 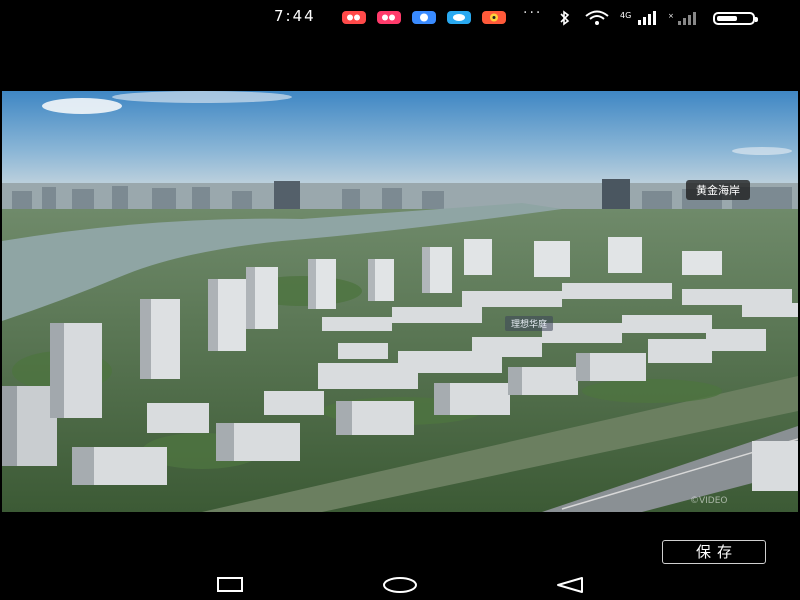 I want to click on community-label: 理想华庭, so click(x=529, y=323).